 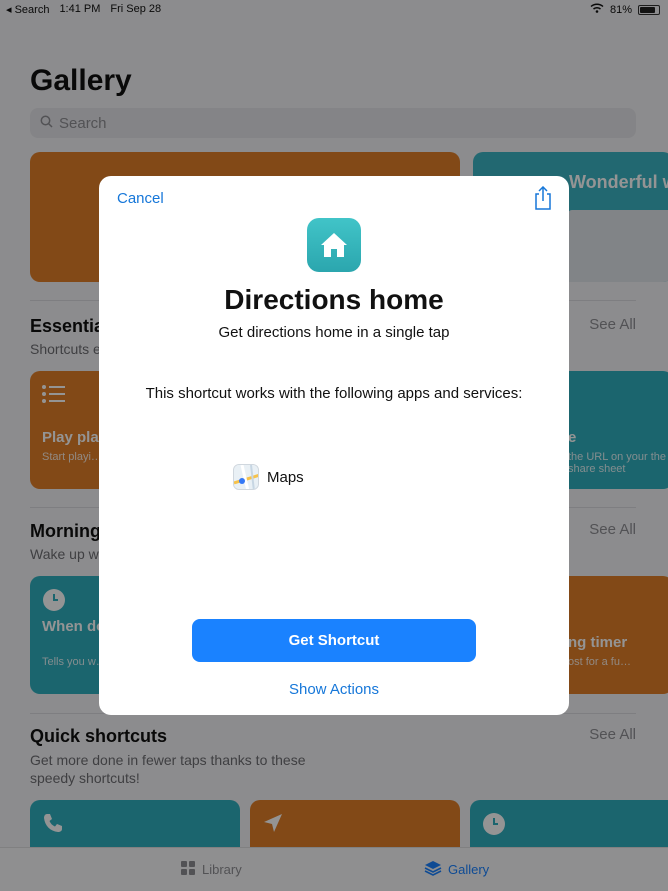 What do you see at coordinates (285, 477) in the screenshot?
I see `service-label: Maps` at bounding box center [285, 477].